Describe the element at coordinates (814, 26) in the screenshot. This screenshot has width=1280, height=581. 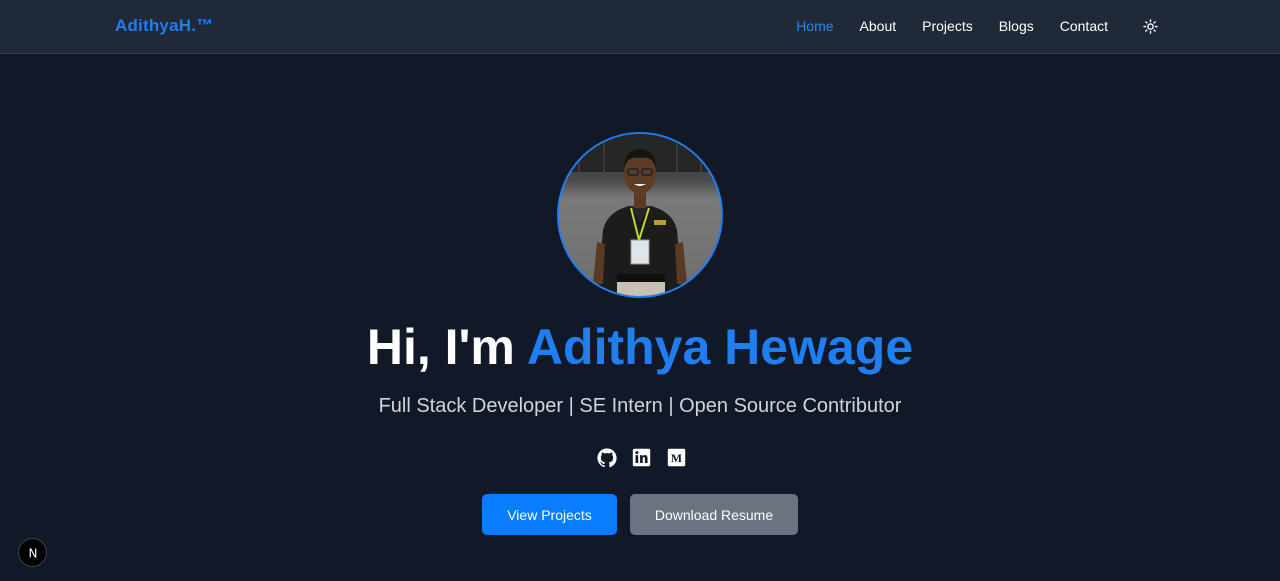
I see `nav-link-home: Home` at that location.